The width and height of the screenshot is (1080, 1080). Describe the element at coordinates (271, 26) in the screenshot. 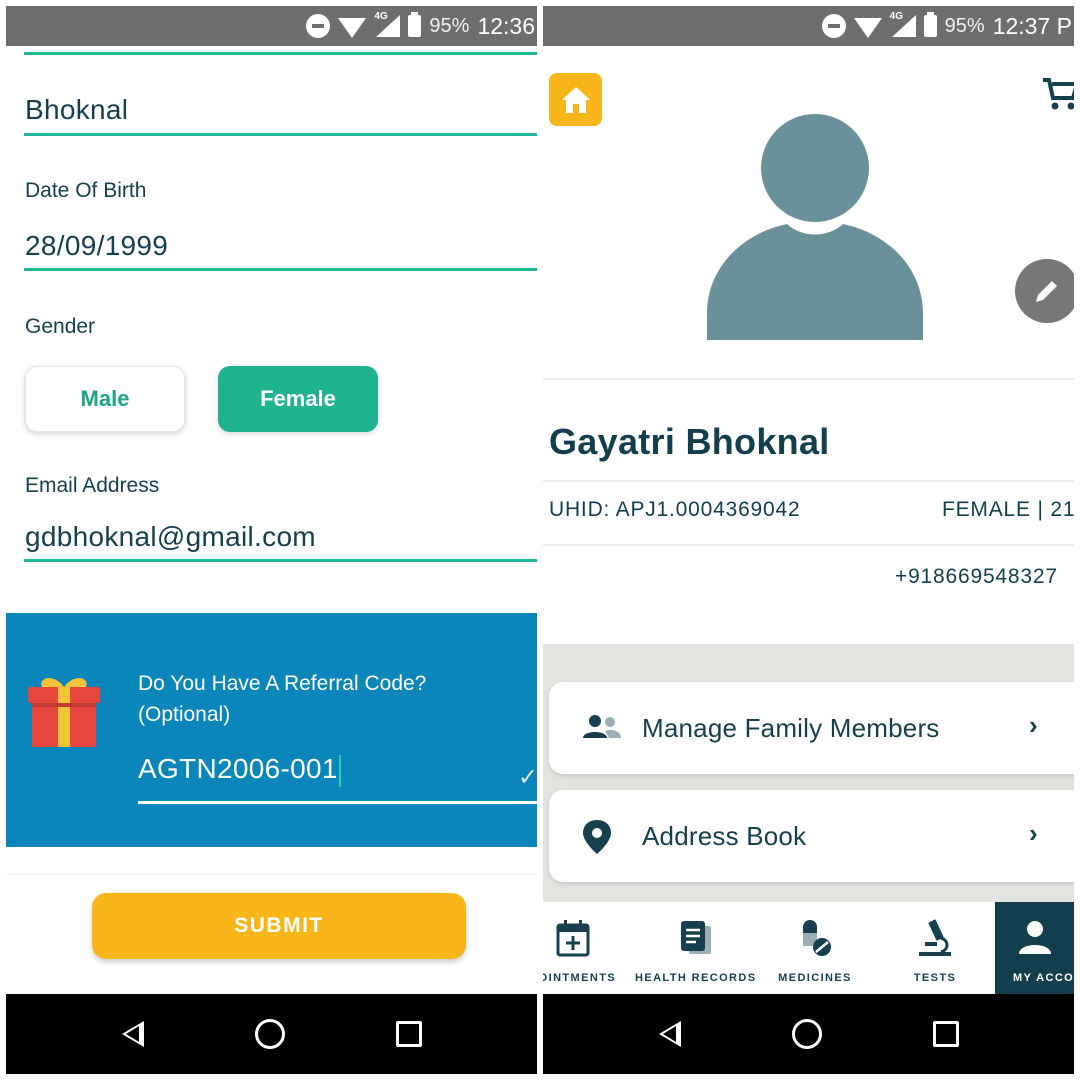

I see `status-bar: 4G 95% 12:36` at that location.